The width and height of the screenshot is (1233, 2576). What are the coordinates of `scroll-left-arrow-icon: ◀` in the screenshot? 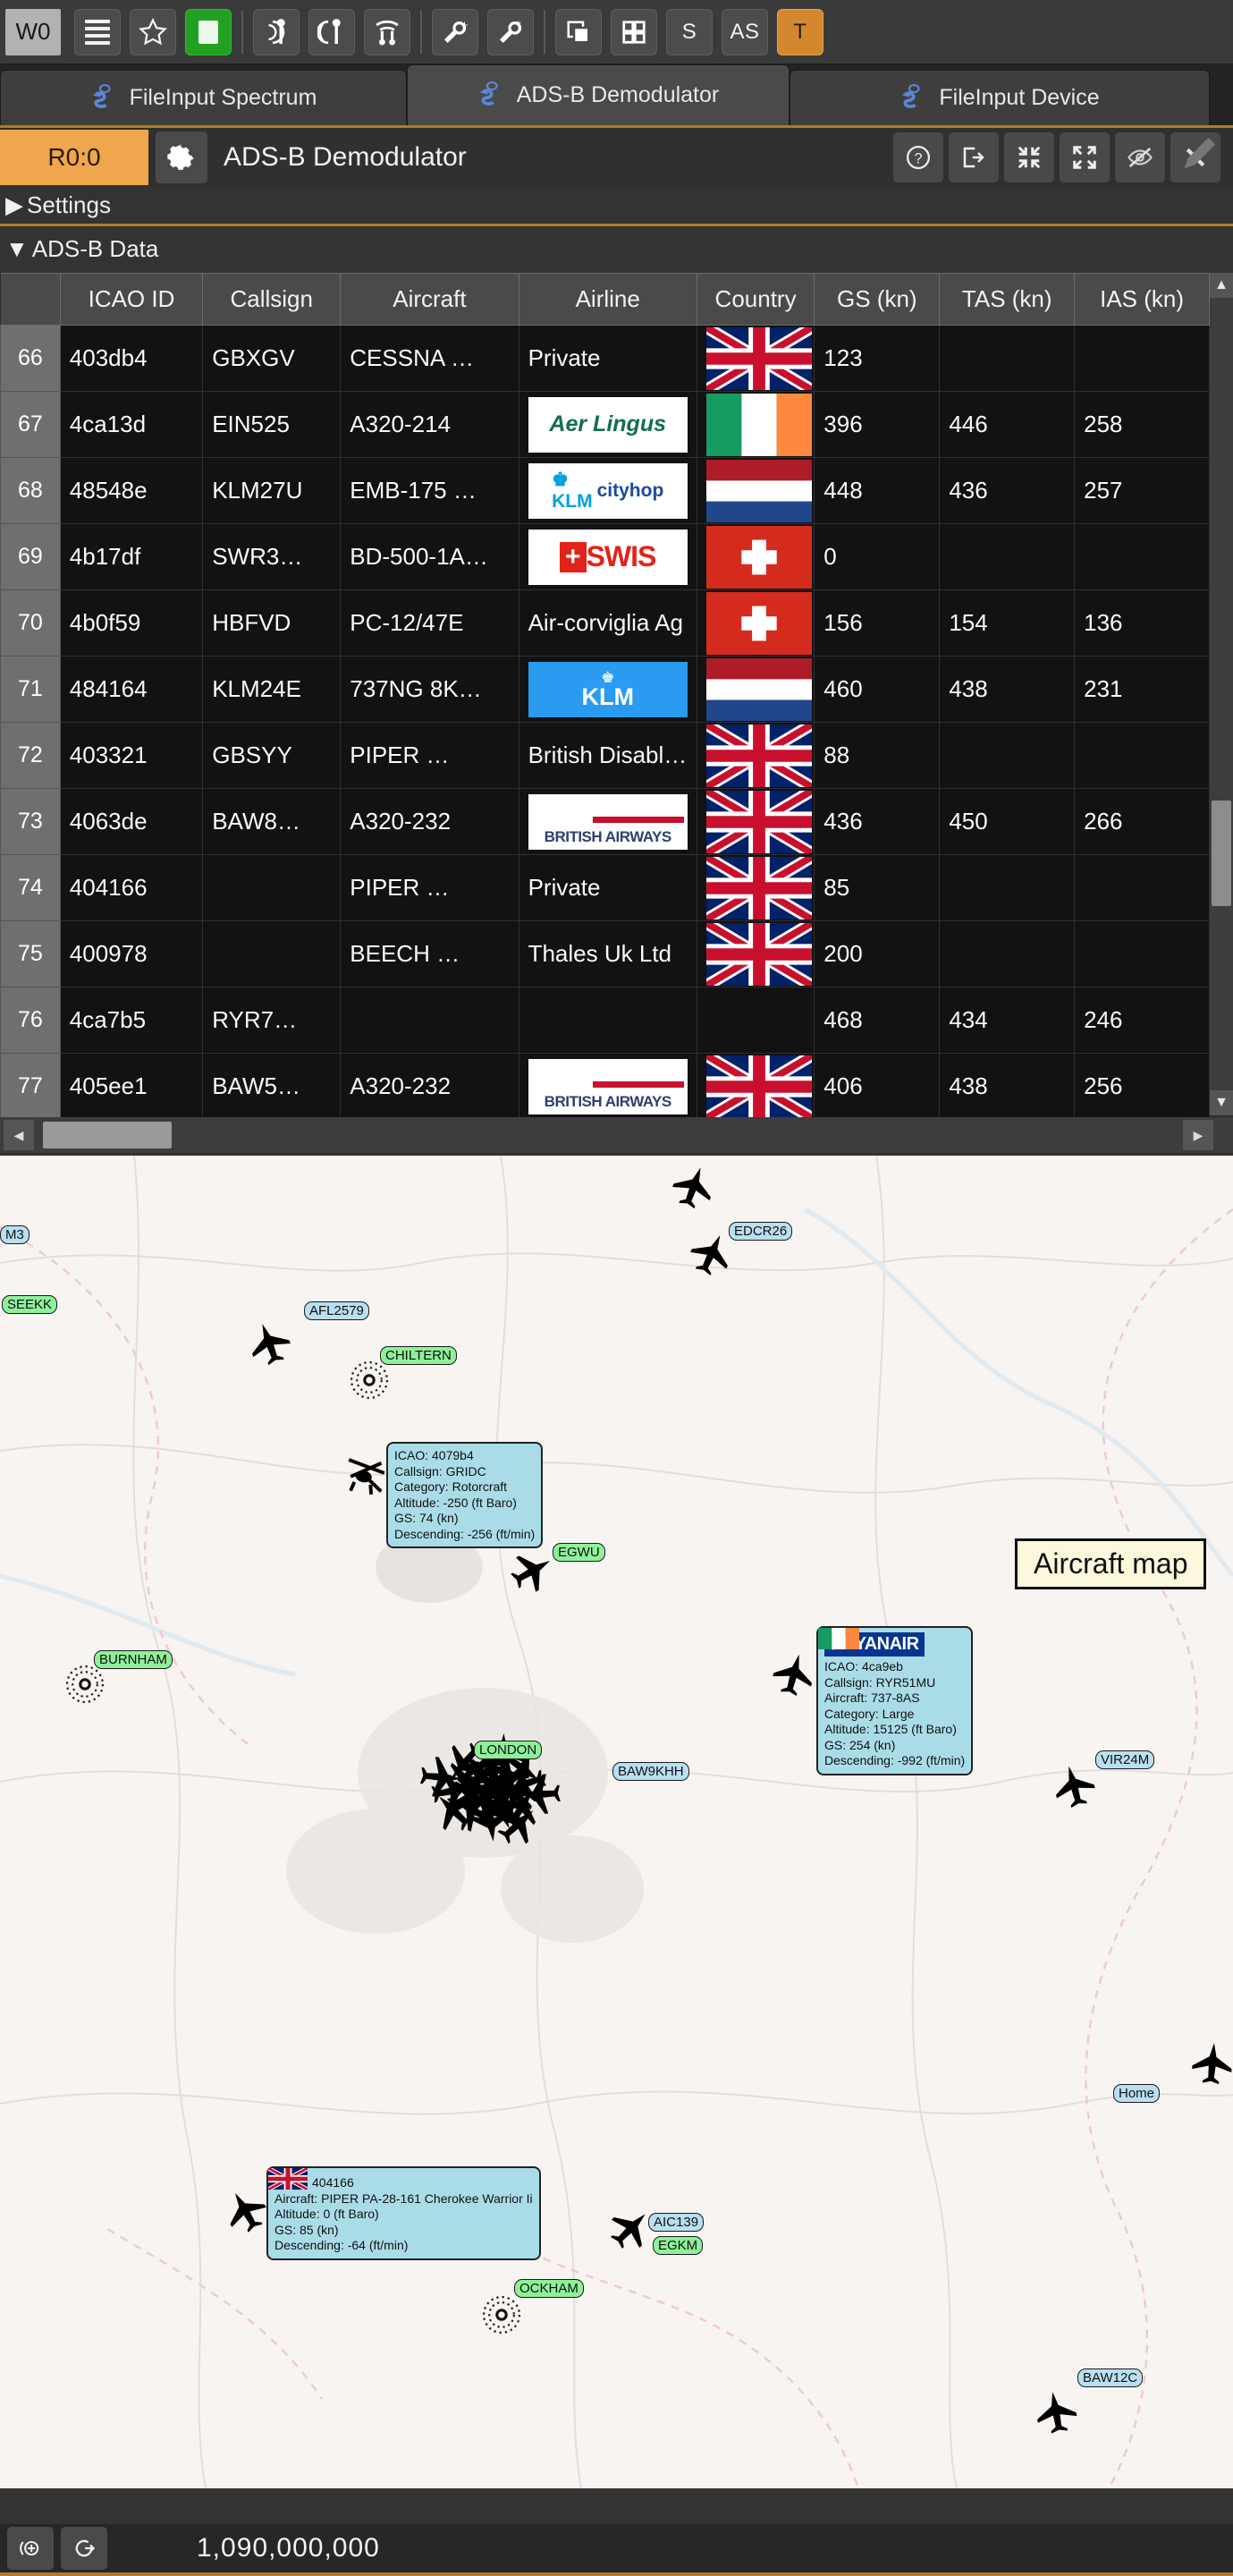 It's located at (19, 1135).